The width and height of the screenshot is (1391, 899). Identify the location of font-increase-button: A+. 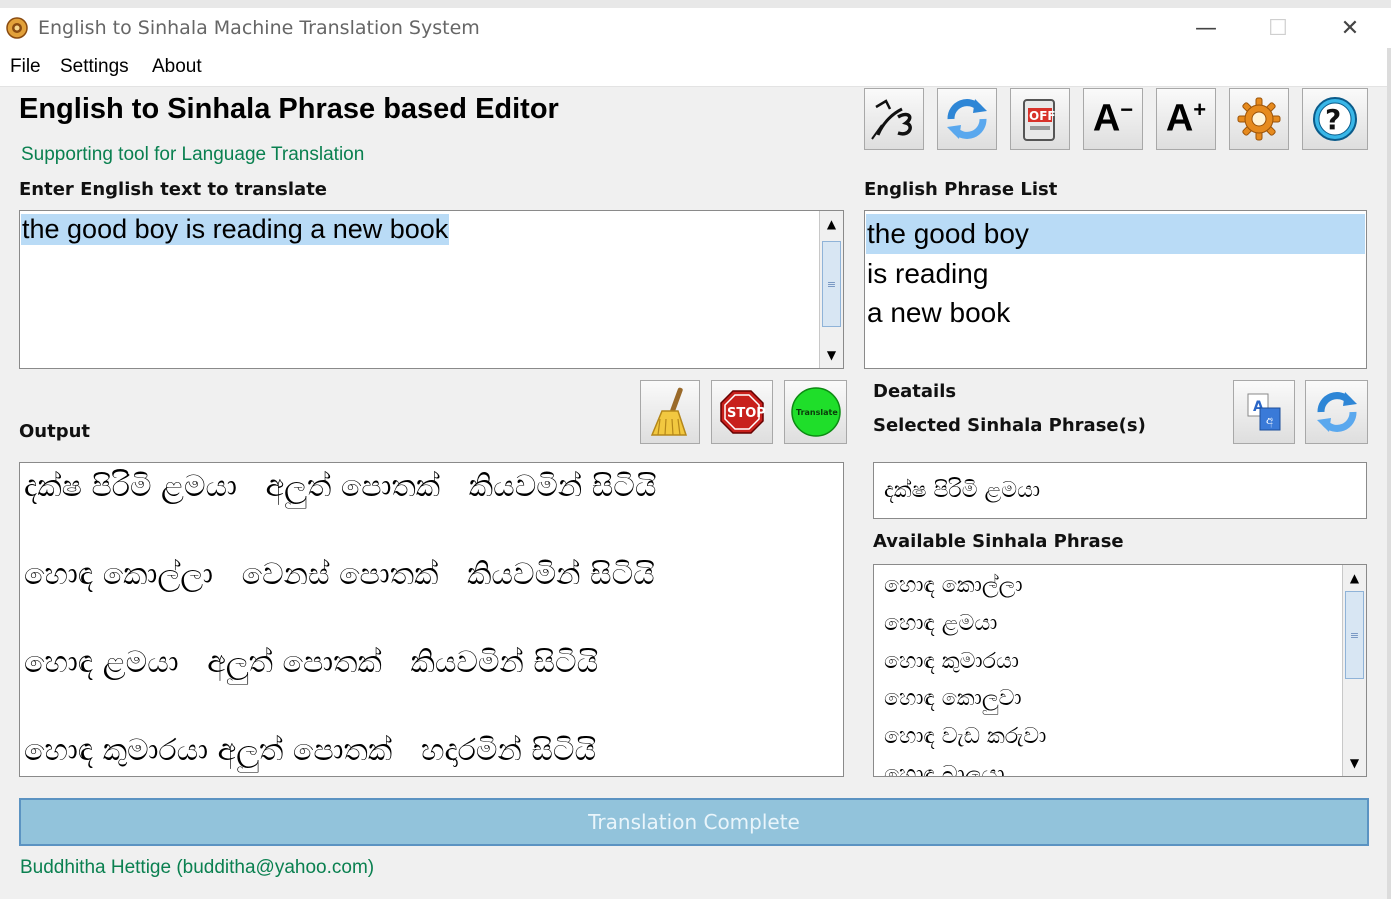
(1186, 119).